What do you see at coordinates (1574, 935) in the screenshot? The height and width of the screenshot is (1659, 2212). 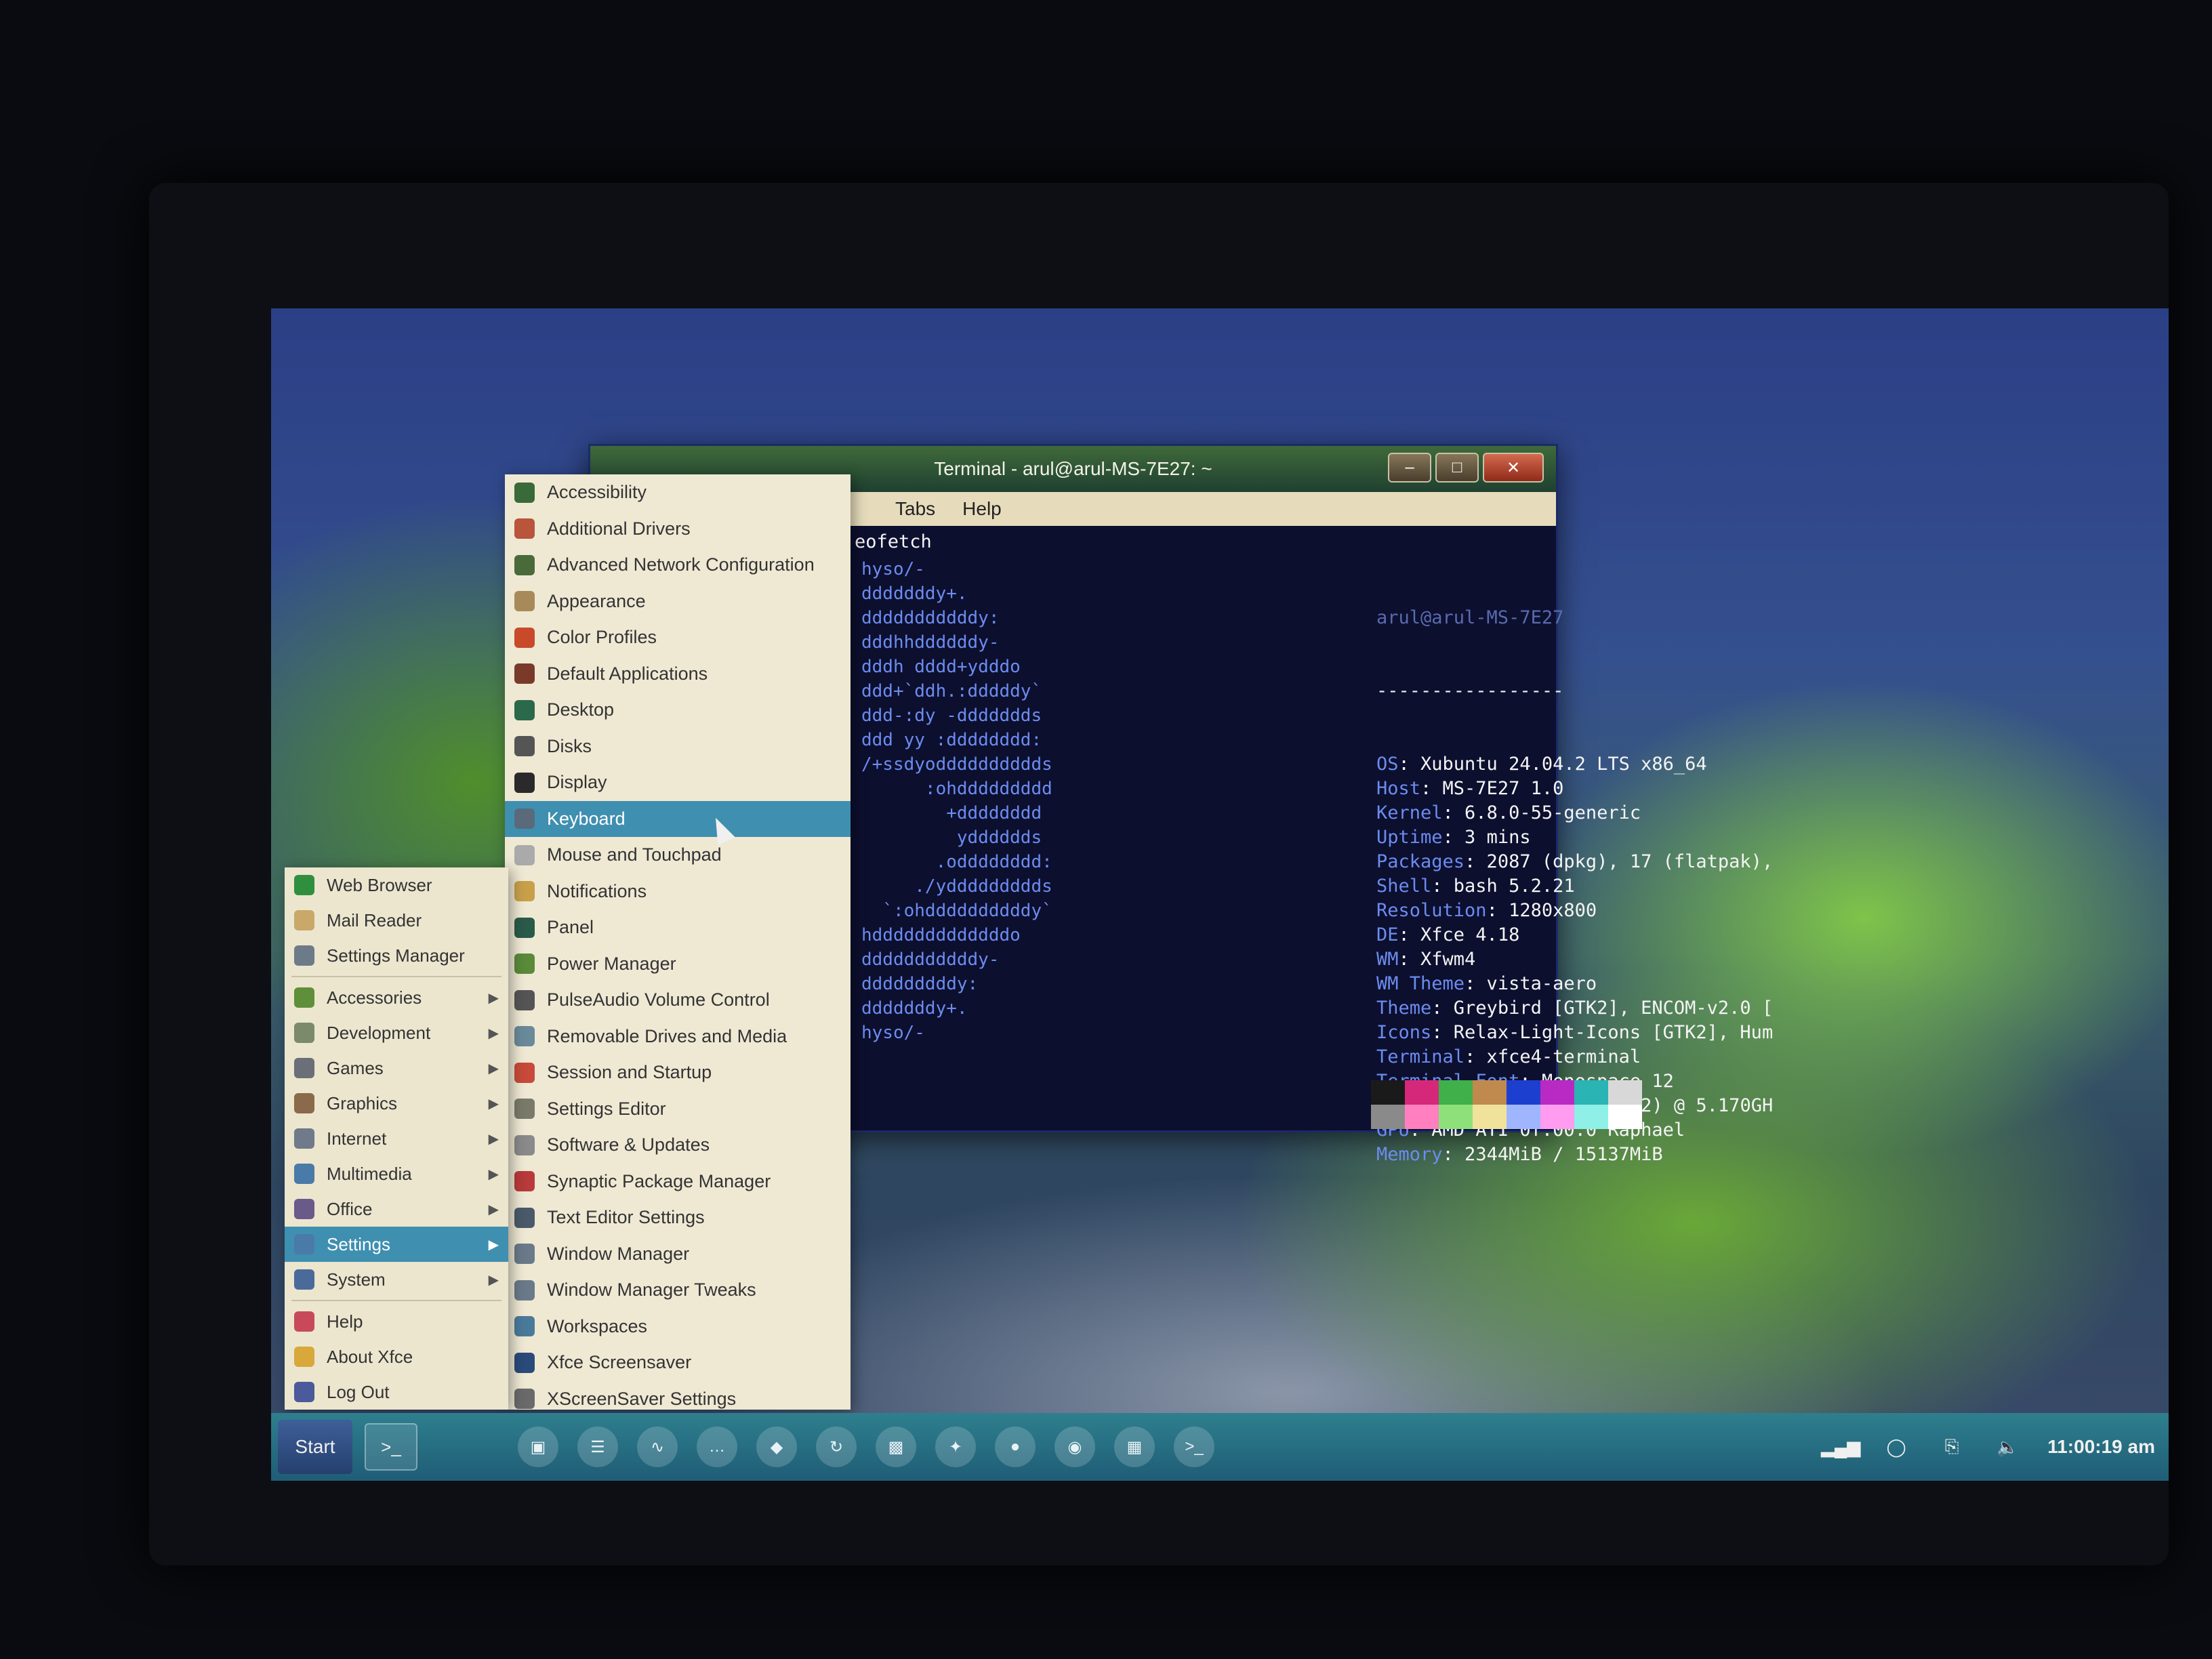 I see `info-row: DE: Xfce 4.18` at bounding box center [1574, 935].